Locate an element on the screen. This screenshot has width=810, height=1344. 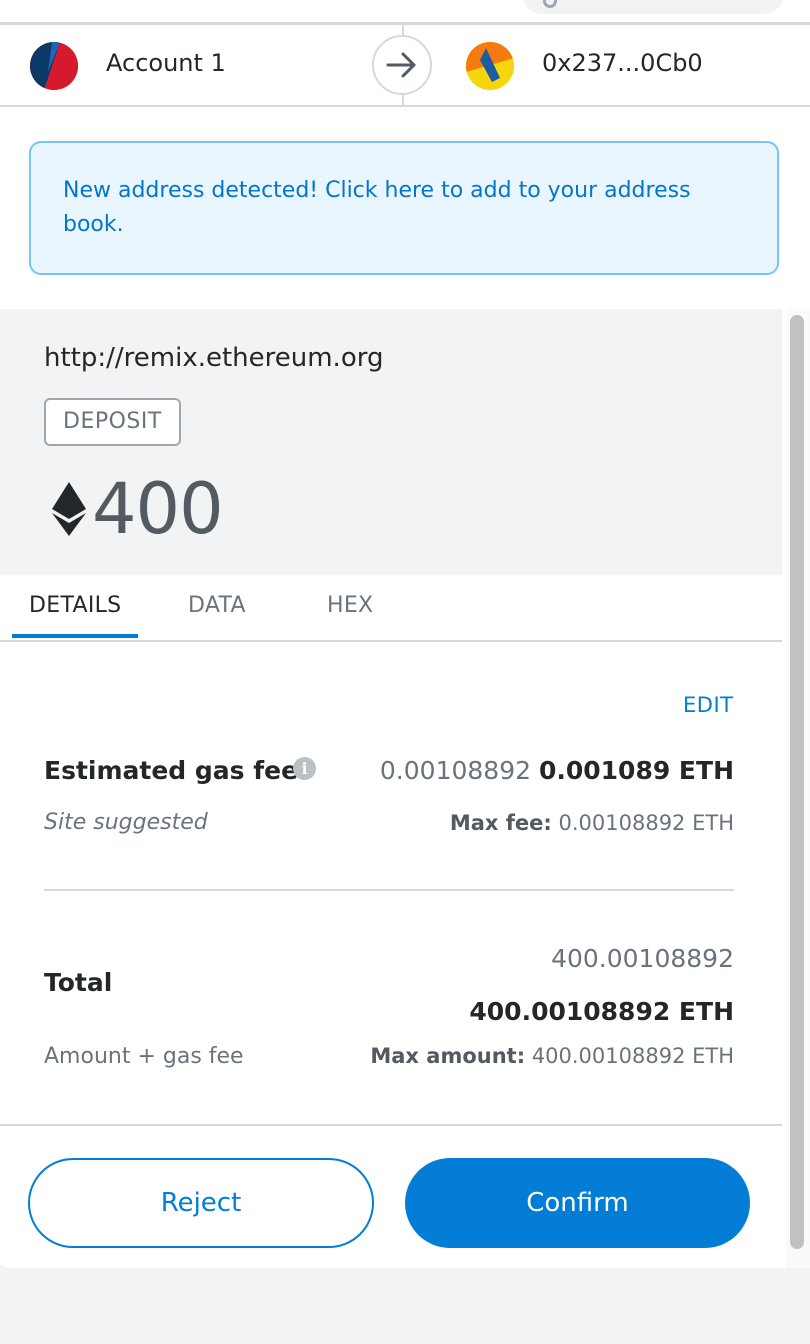
amount-row: 400 is located at coordinates (138, 509).